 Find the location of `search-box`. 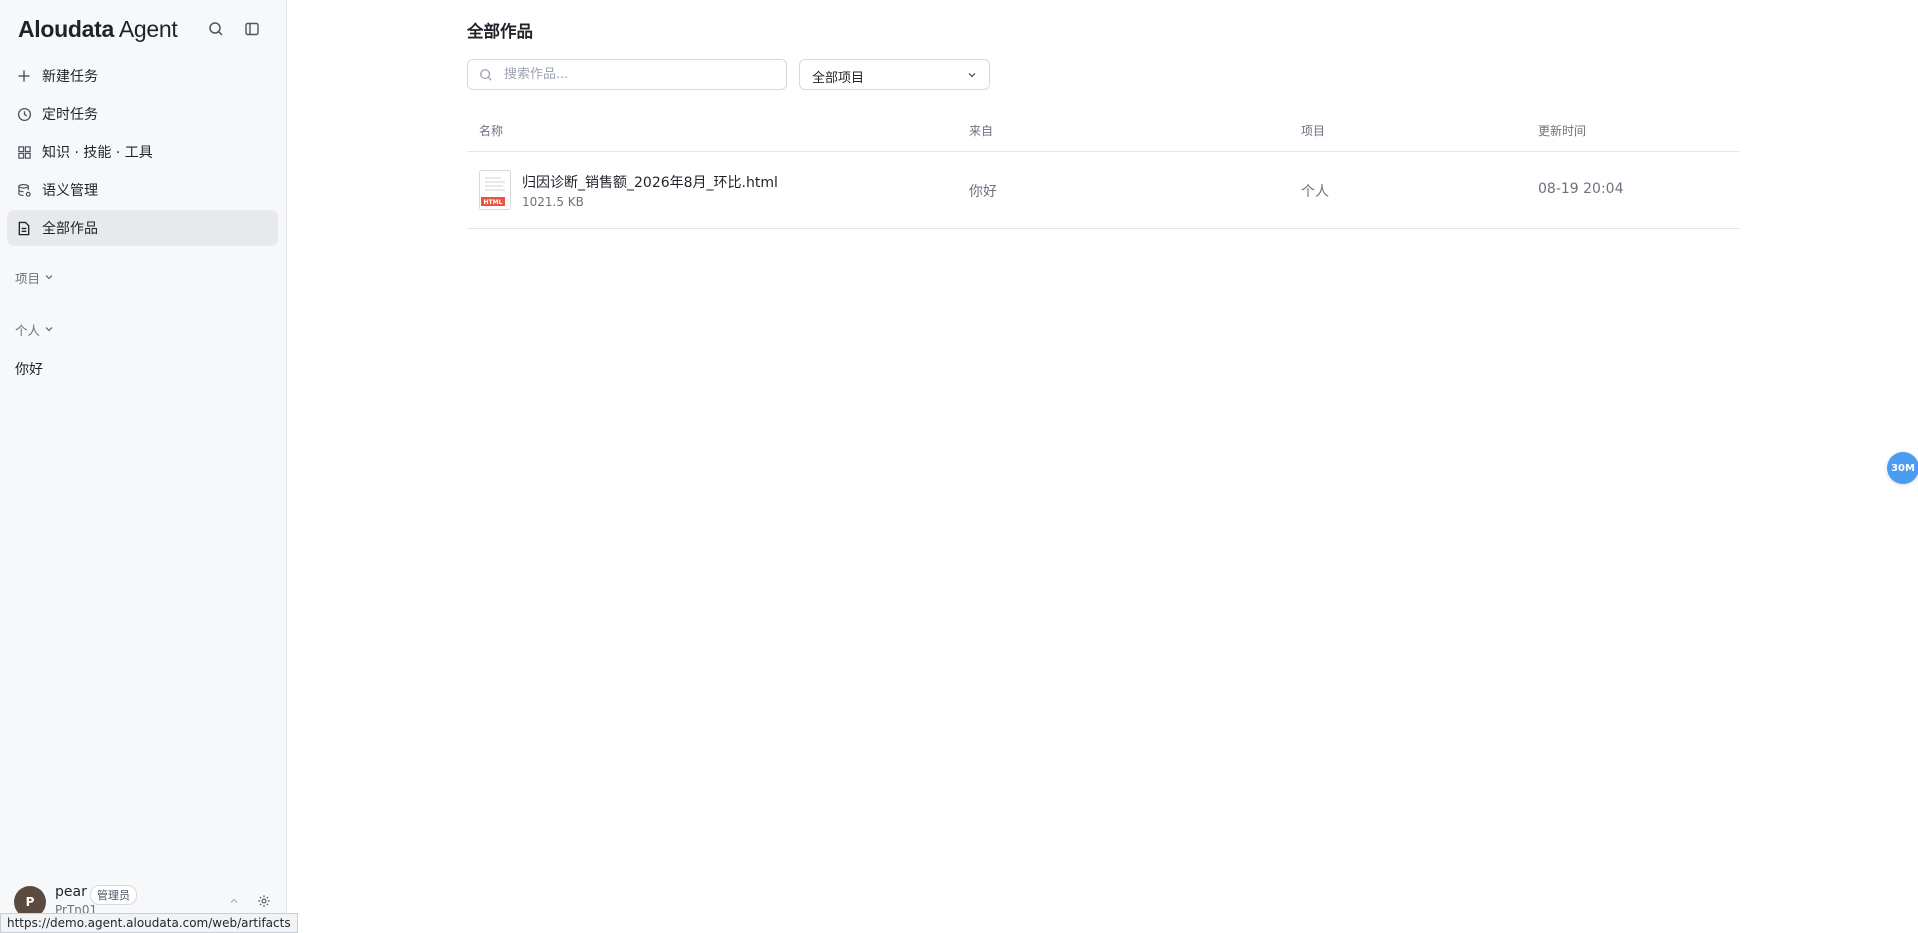

search-box is located at coordinates (627, 74).